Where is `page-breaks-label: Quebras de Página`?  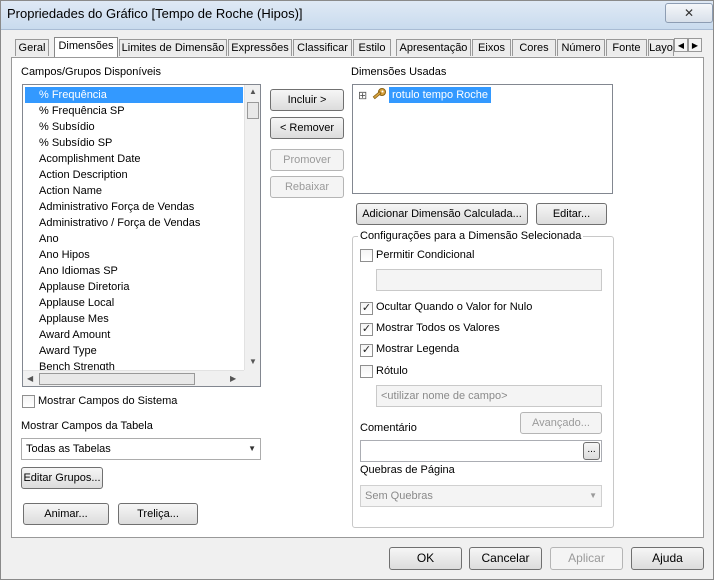
page-breaks-label: Quebras de Página is located at coordinates (407, 470).